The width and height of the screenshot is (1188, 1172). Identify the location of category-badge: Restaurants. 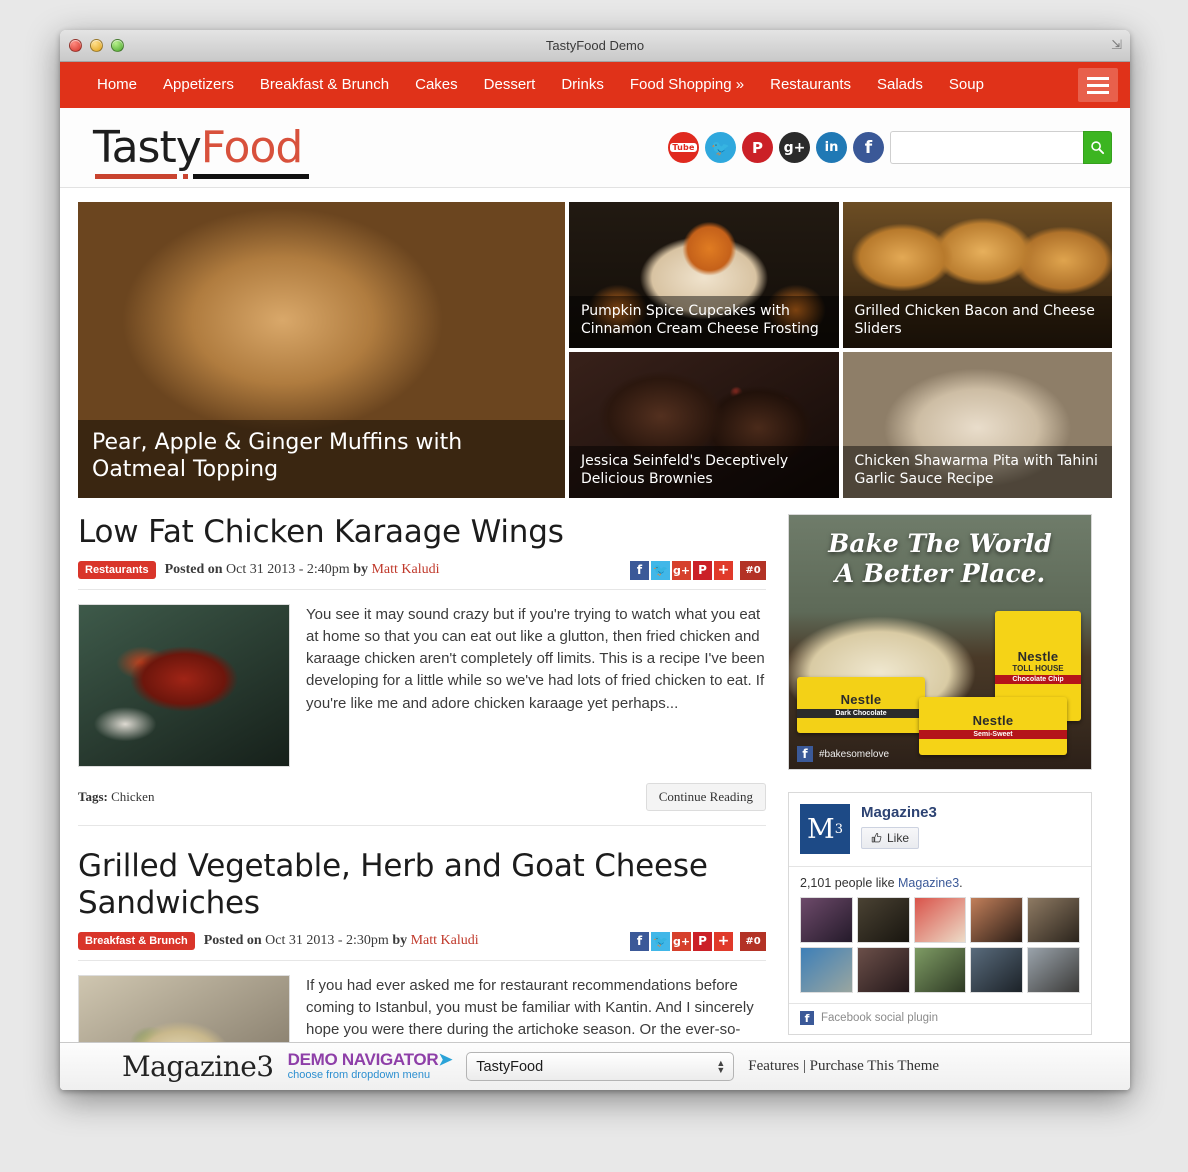
(117, 570).